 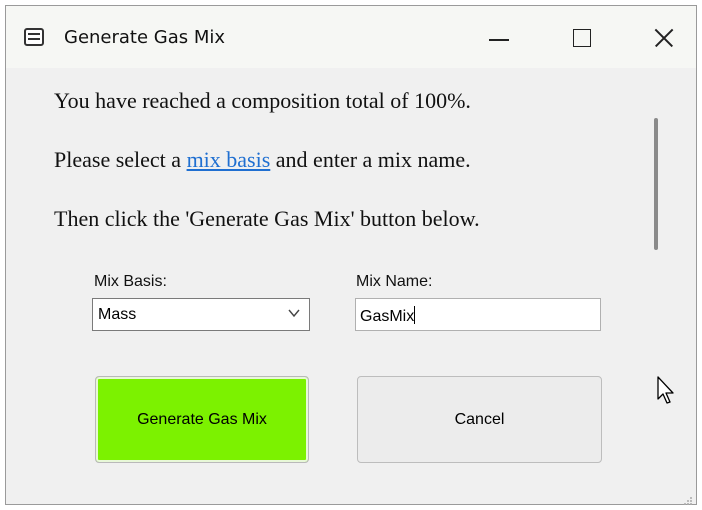 I want to click on maximize-button, so click(x=581, y=36).